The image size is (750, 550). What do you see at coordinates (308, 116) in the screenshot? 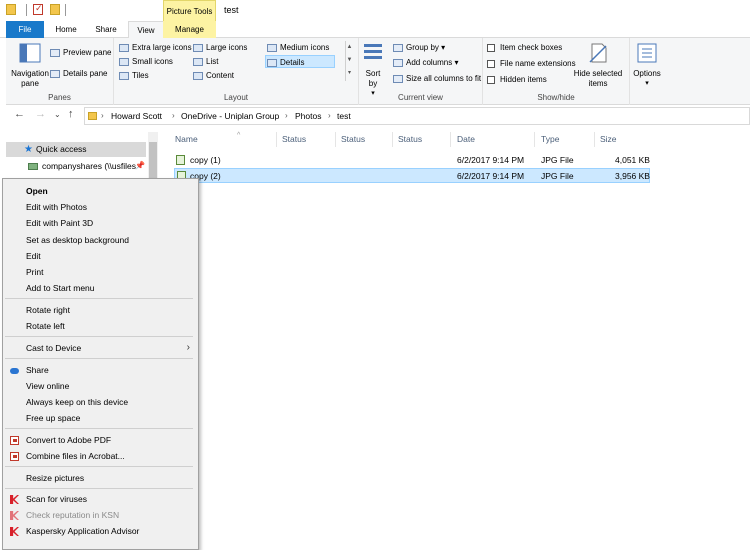
I see `breadcrumb-photos: Photos` at bounding box center [308, 116].